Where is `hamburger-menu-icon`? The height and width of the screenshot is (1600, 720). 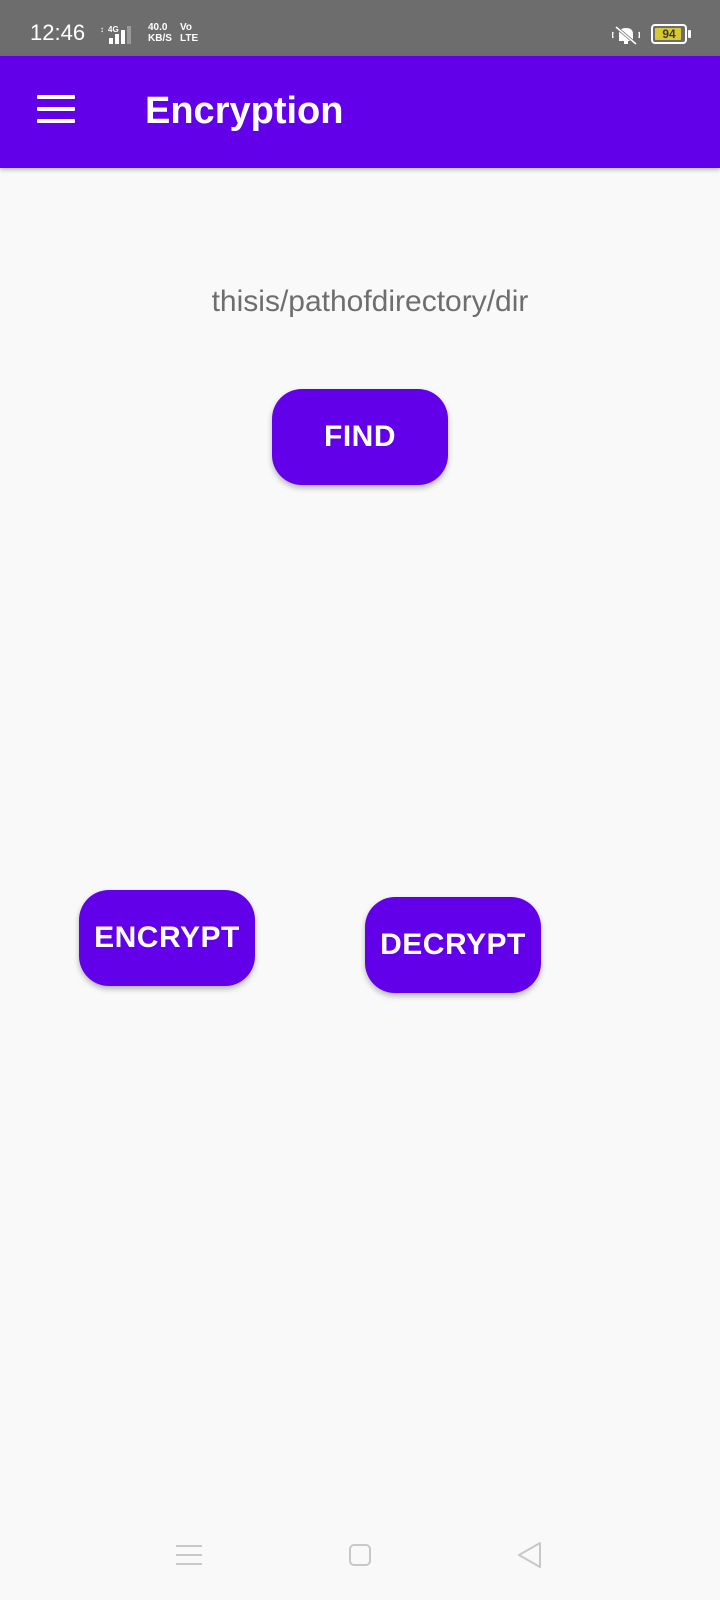
hamburger-menu-icon is located at coordinates (52, 110).